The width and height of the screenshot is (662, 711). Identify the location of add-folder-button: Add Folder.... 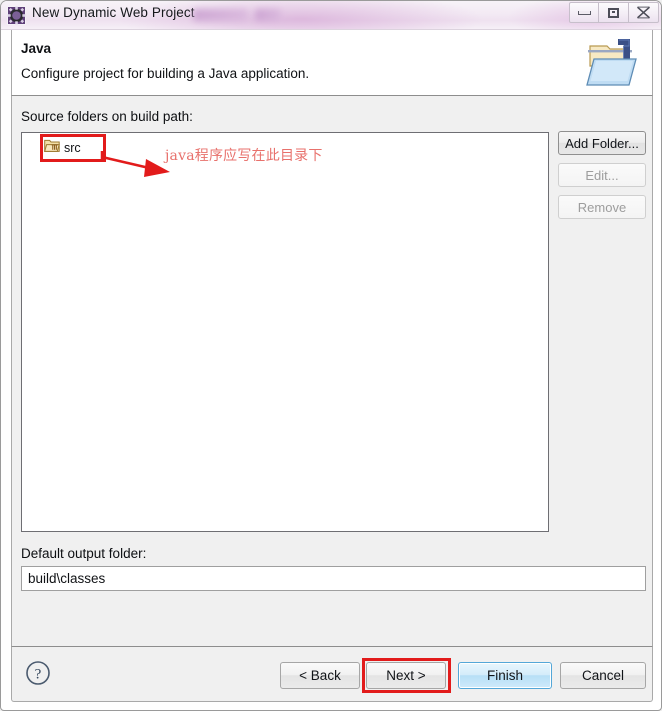
(602, 143).